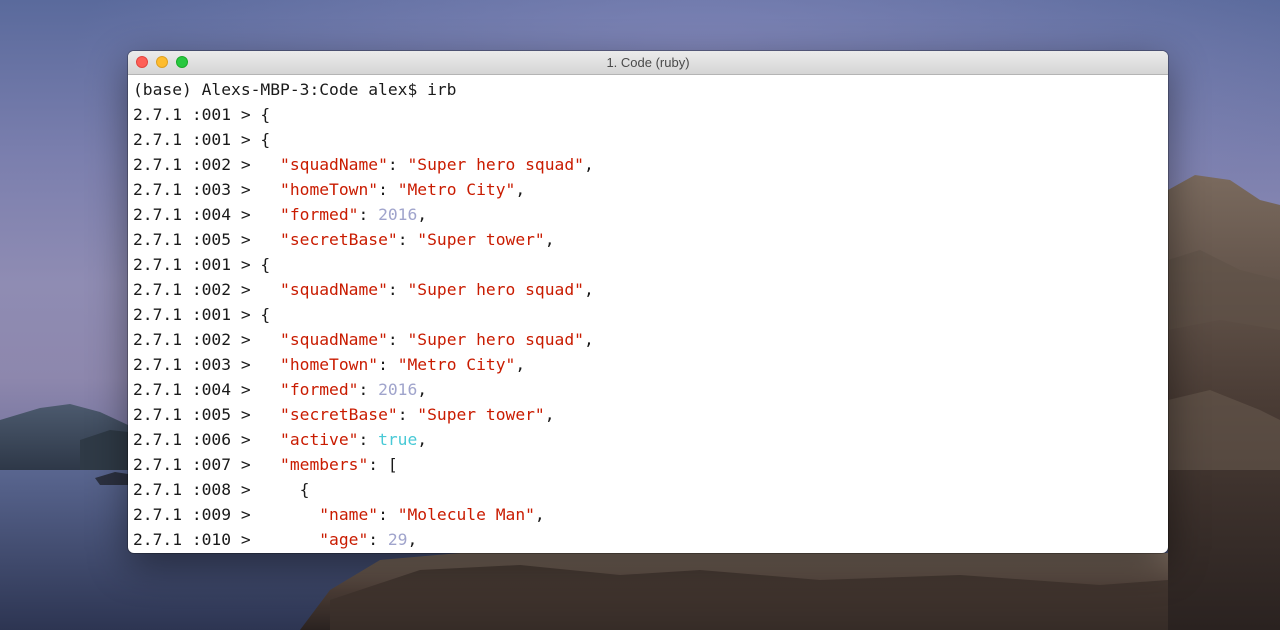 The width and height of the screenshot is (1280, 630). What do you see at coordinates (650, 489) in the screenshot?
I see `terminal-line: 2.7.1 :008 > {` at bounding box center [650, 489].